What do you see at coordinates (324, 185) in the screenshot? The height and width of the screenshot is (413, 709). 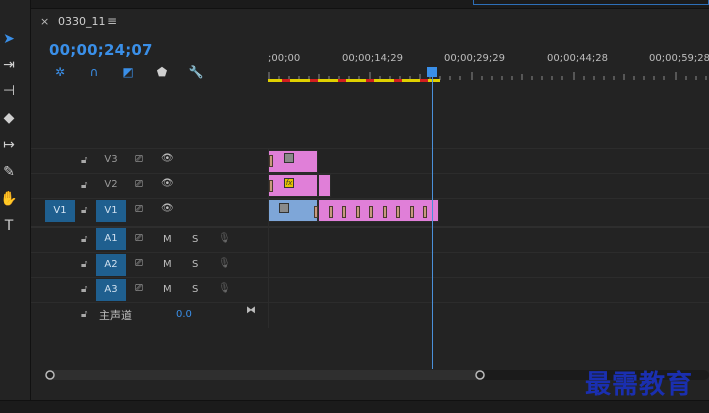 I see `clip-v2-b` at bounding box center [324, 185].